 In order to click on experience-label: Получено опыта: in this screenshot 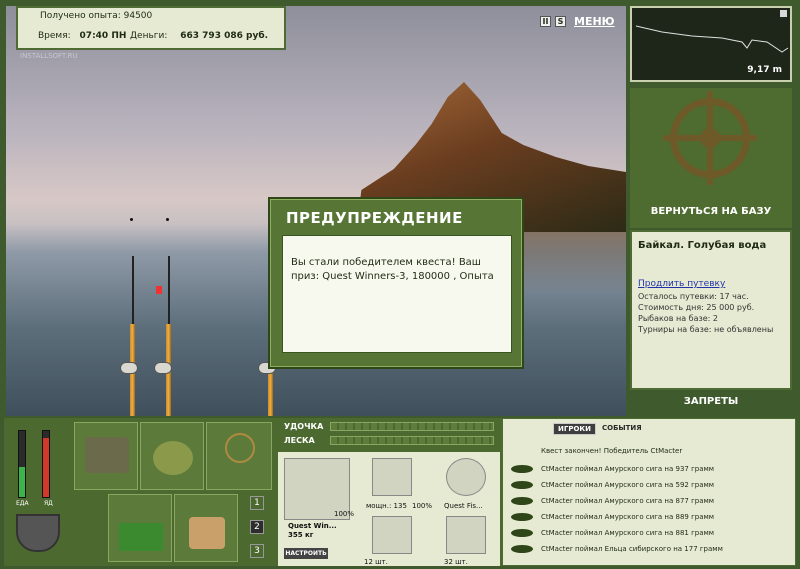, I will do `click(80, 16)`.